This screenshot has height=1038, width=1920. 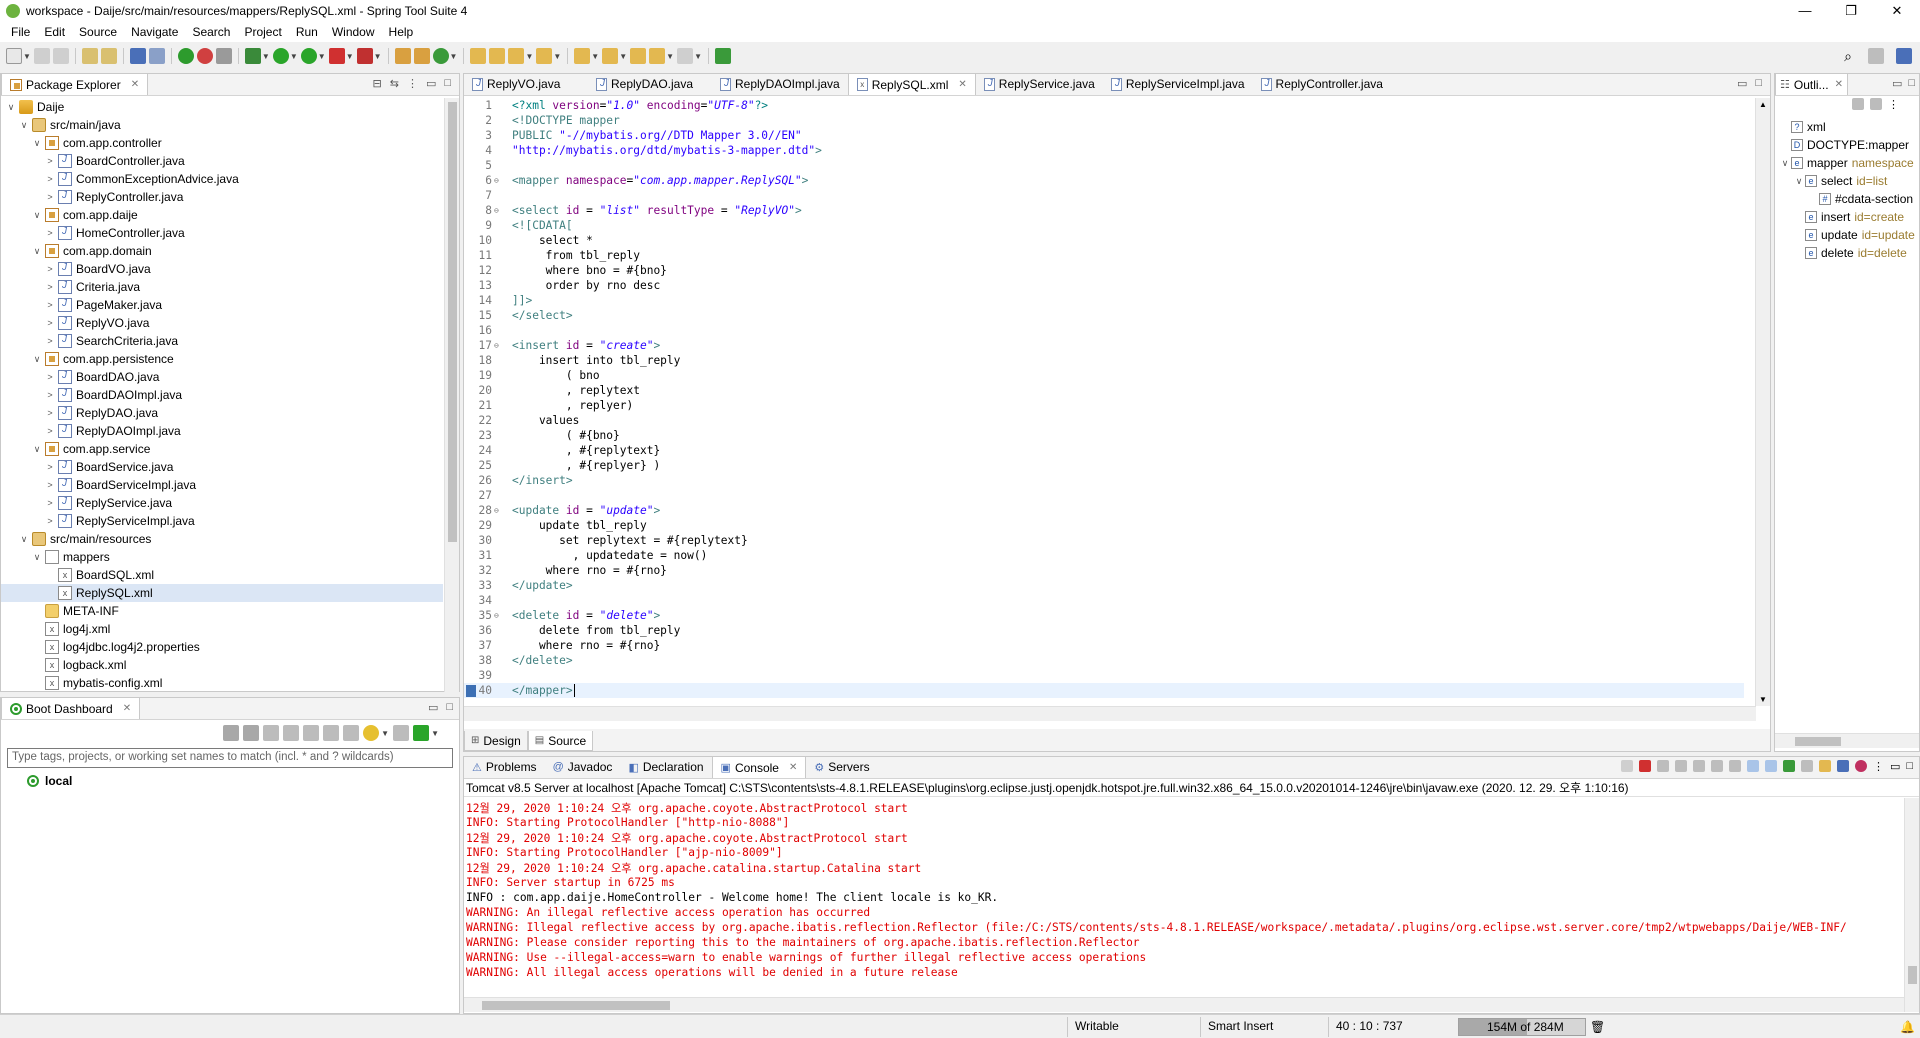 What do you see at coordinates (71, 708) in the screenshot?
I see `tab-boot-dashboard: Boot Dashboard ✕` at bounding box center [71, 708].